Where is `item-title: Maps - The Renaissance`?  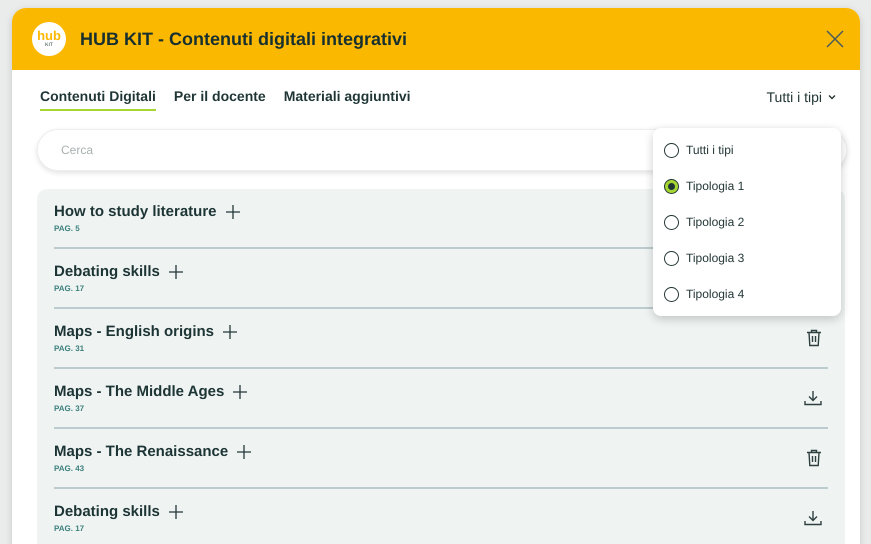 item-title: Maps - The Renaissance is located at coordinates (141, 451).